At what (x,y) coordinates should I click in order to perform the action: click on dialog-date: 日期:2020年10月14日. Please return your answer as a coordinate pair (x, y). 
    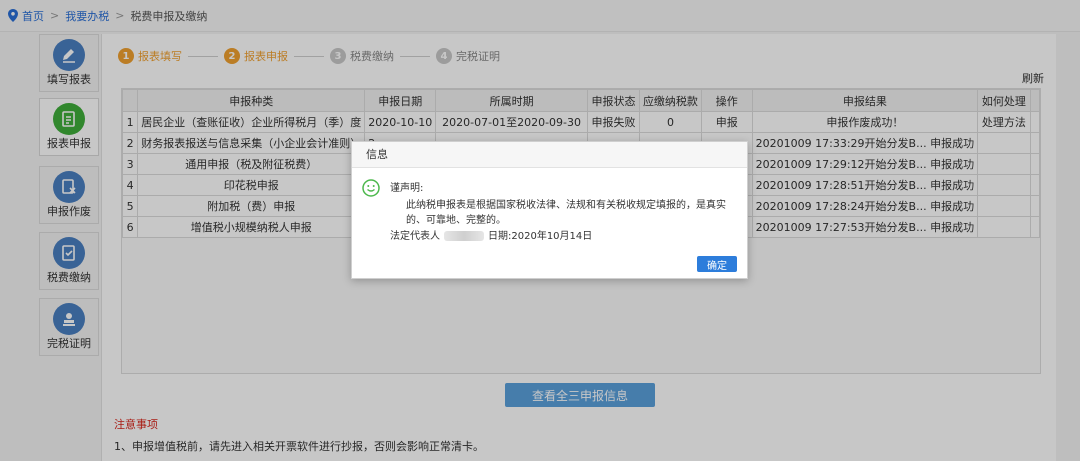
    Looking at the image, I should click on (540, 236).